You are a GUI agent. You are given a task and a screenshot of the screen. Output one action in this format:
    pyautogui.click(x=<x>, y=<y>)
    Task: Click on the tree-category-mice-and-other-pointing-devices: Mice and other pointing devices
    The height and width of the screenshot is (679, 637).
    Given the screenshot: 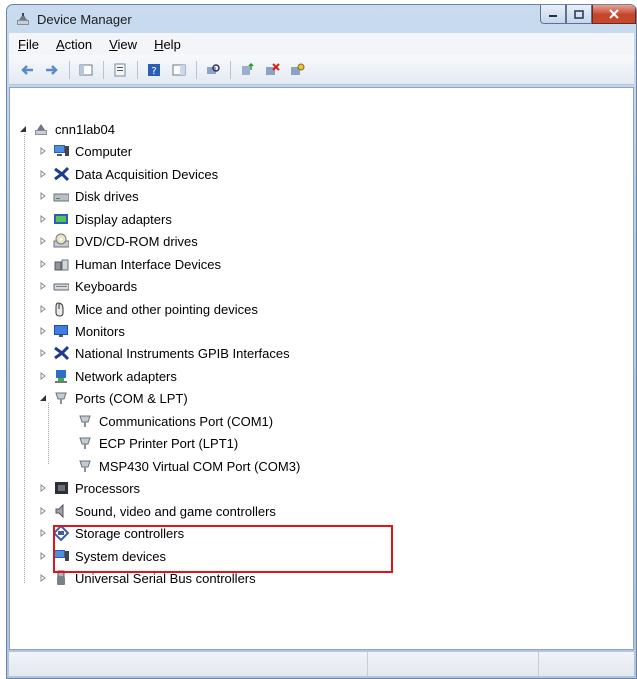 What is the action you would take?
    pyautogui.click(x=148, y=309)
    